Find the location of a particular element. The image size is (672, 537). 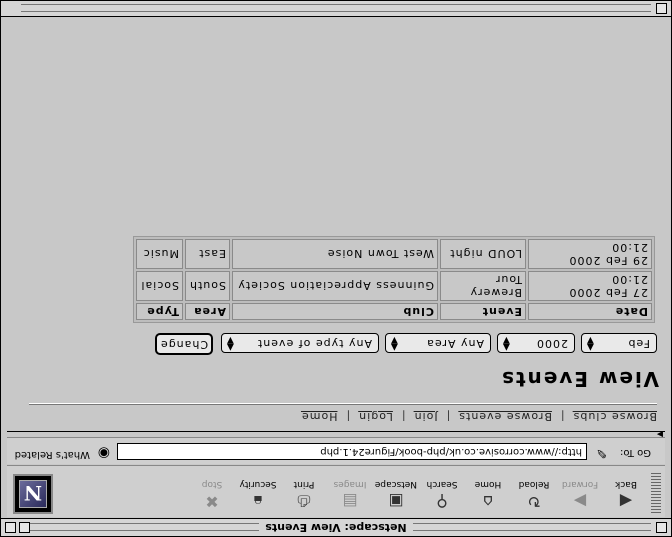

back-arrow-icon: ◀ is located at coordinates (626, 501).